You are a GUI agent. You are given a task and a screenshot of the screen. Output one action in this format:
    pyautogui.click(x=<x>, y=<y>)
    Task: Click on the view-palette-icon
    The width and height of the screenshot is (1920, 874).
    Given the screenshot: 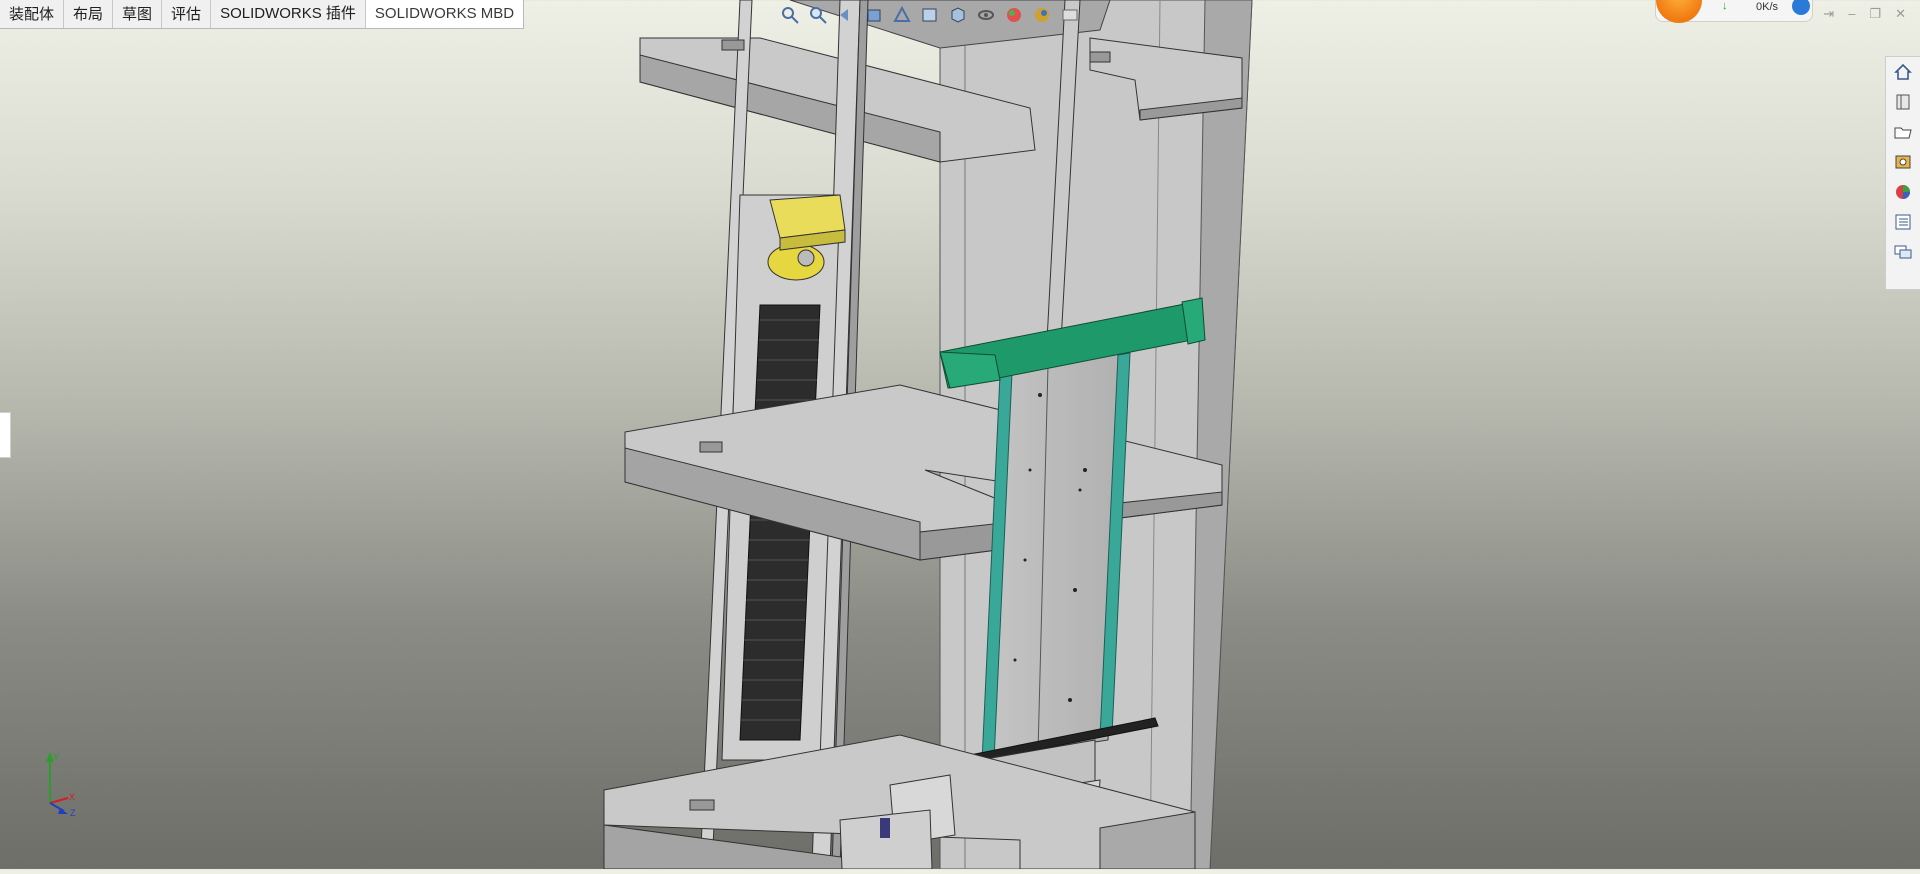 What is the action you would take?
    pyautogui.click(x=1903, y=162)
    